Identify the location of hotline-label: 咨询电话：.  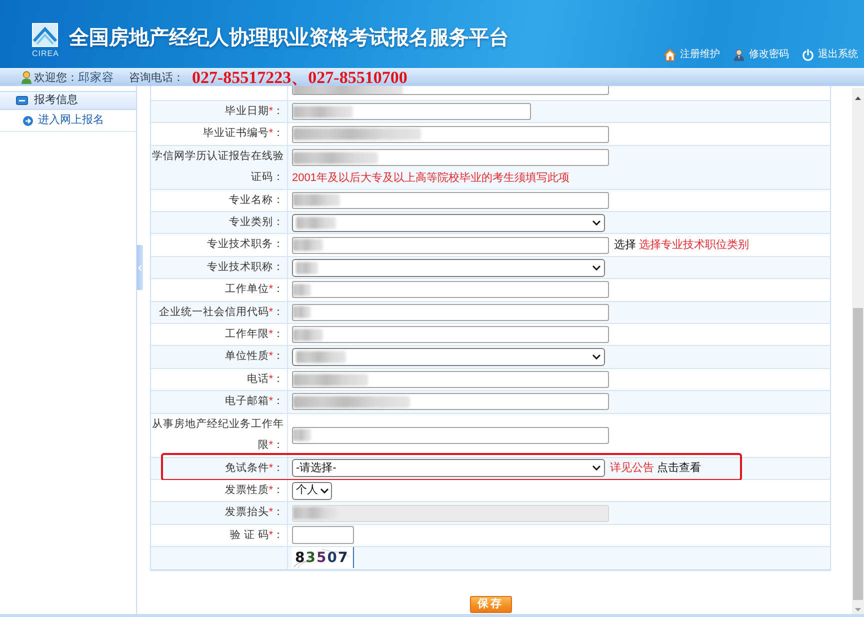
(156, 77).